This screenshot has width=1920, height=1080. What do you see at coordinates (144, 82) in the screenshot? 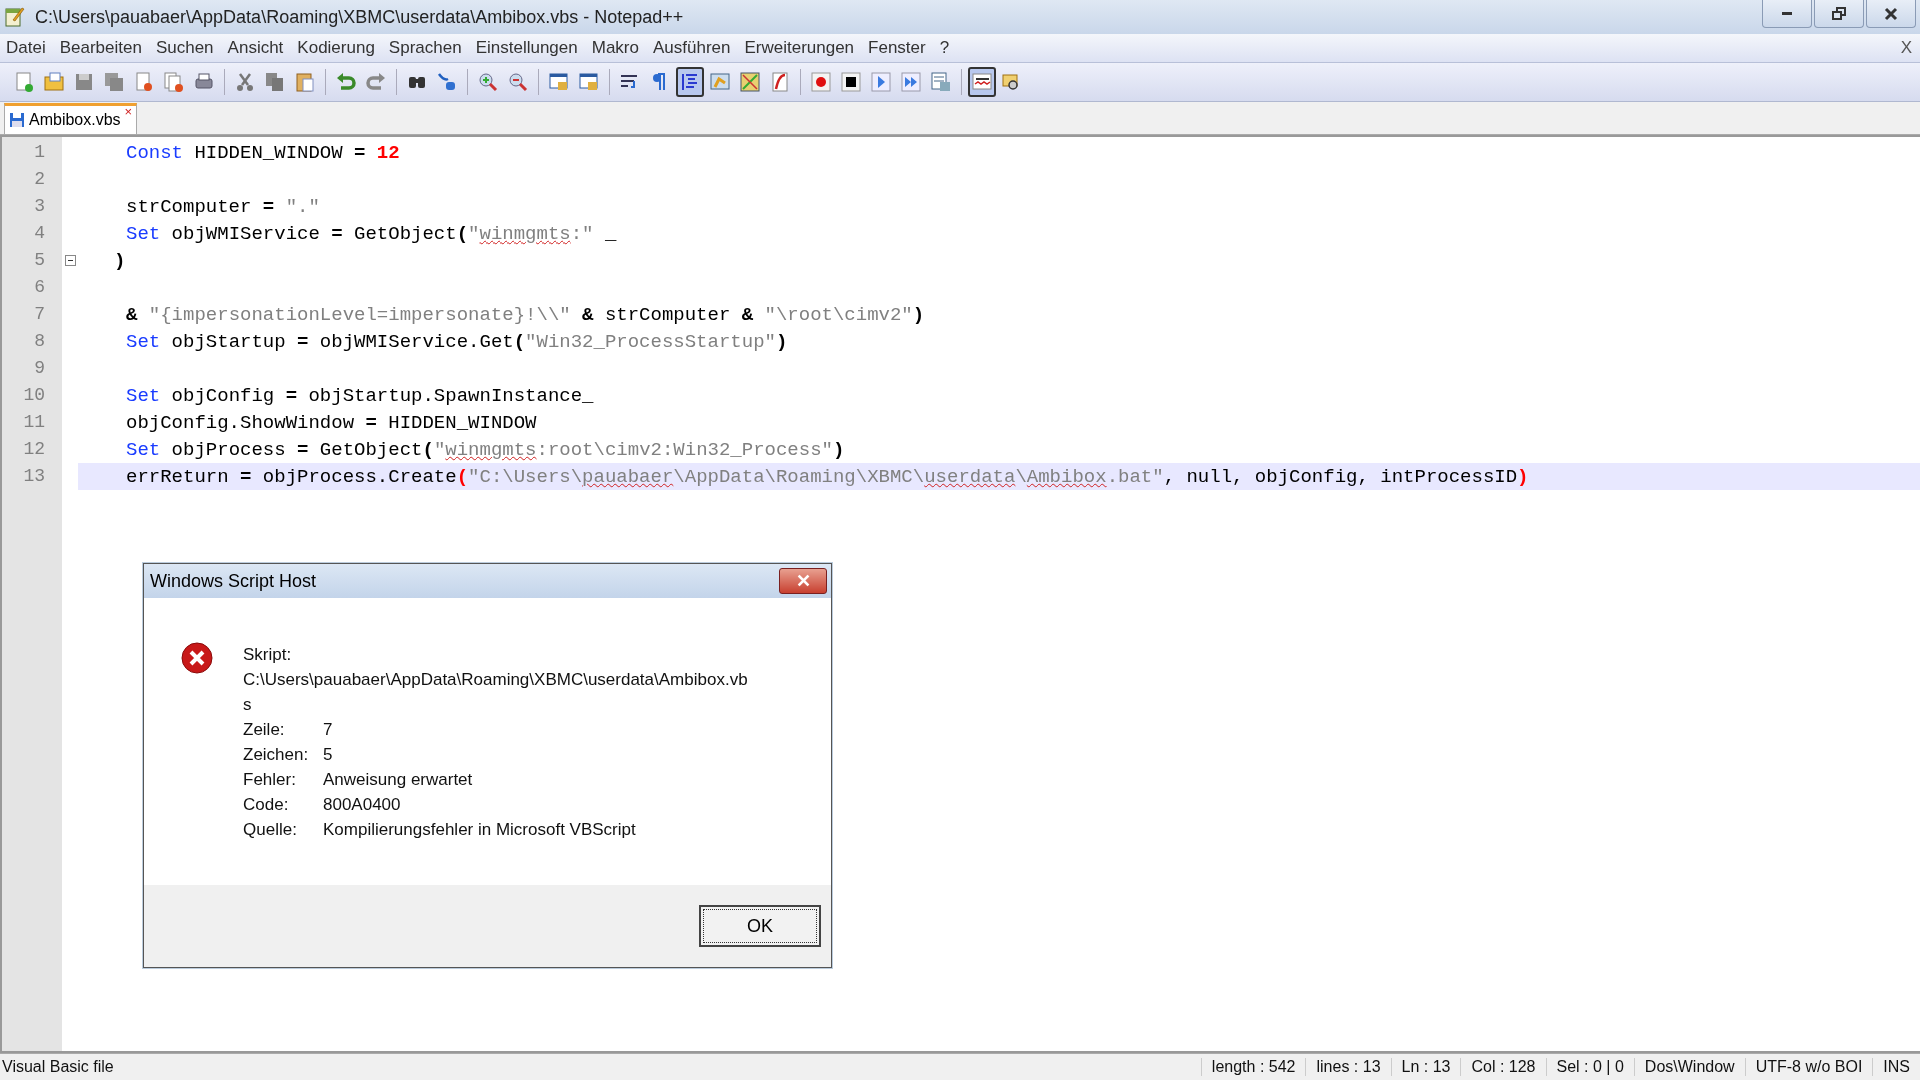
I see `close-file-icon` at bounding box center [144, 82].